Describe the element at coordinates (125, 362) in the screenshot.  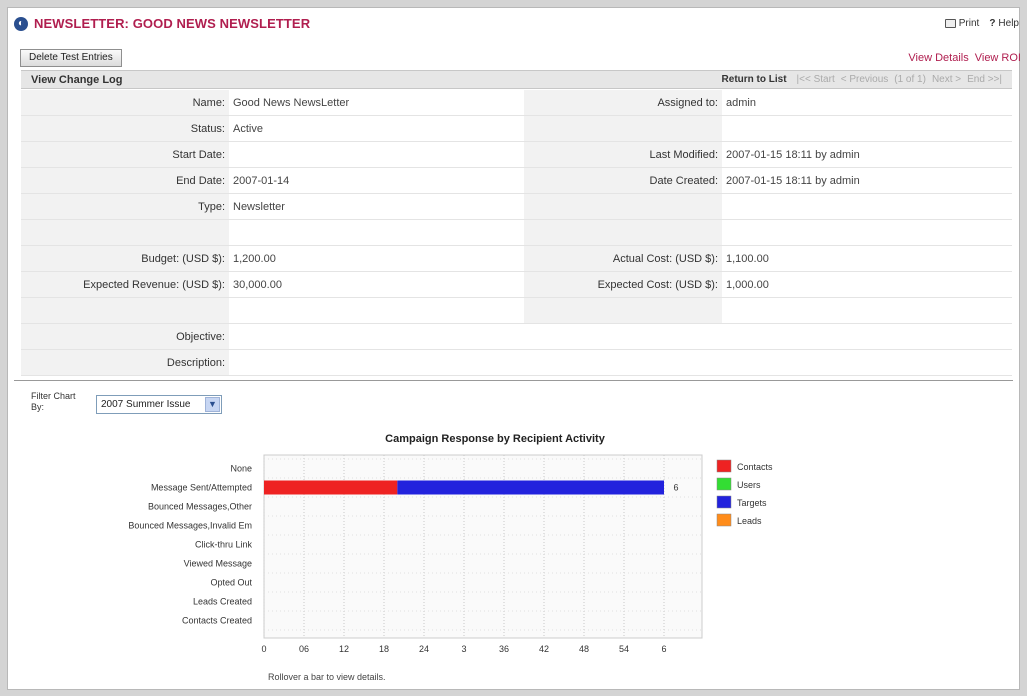
I see `description-label: Description:` at that location.